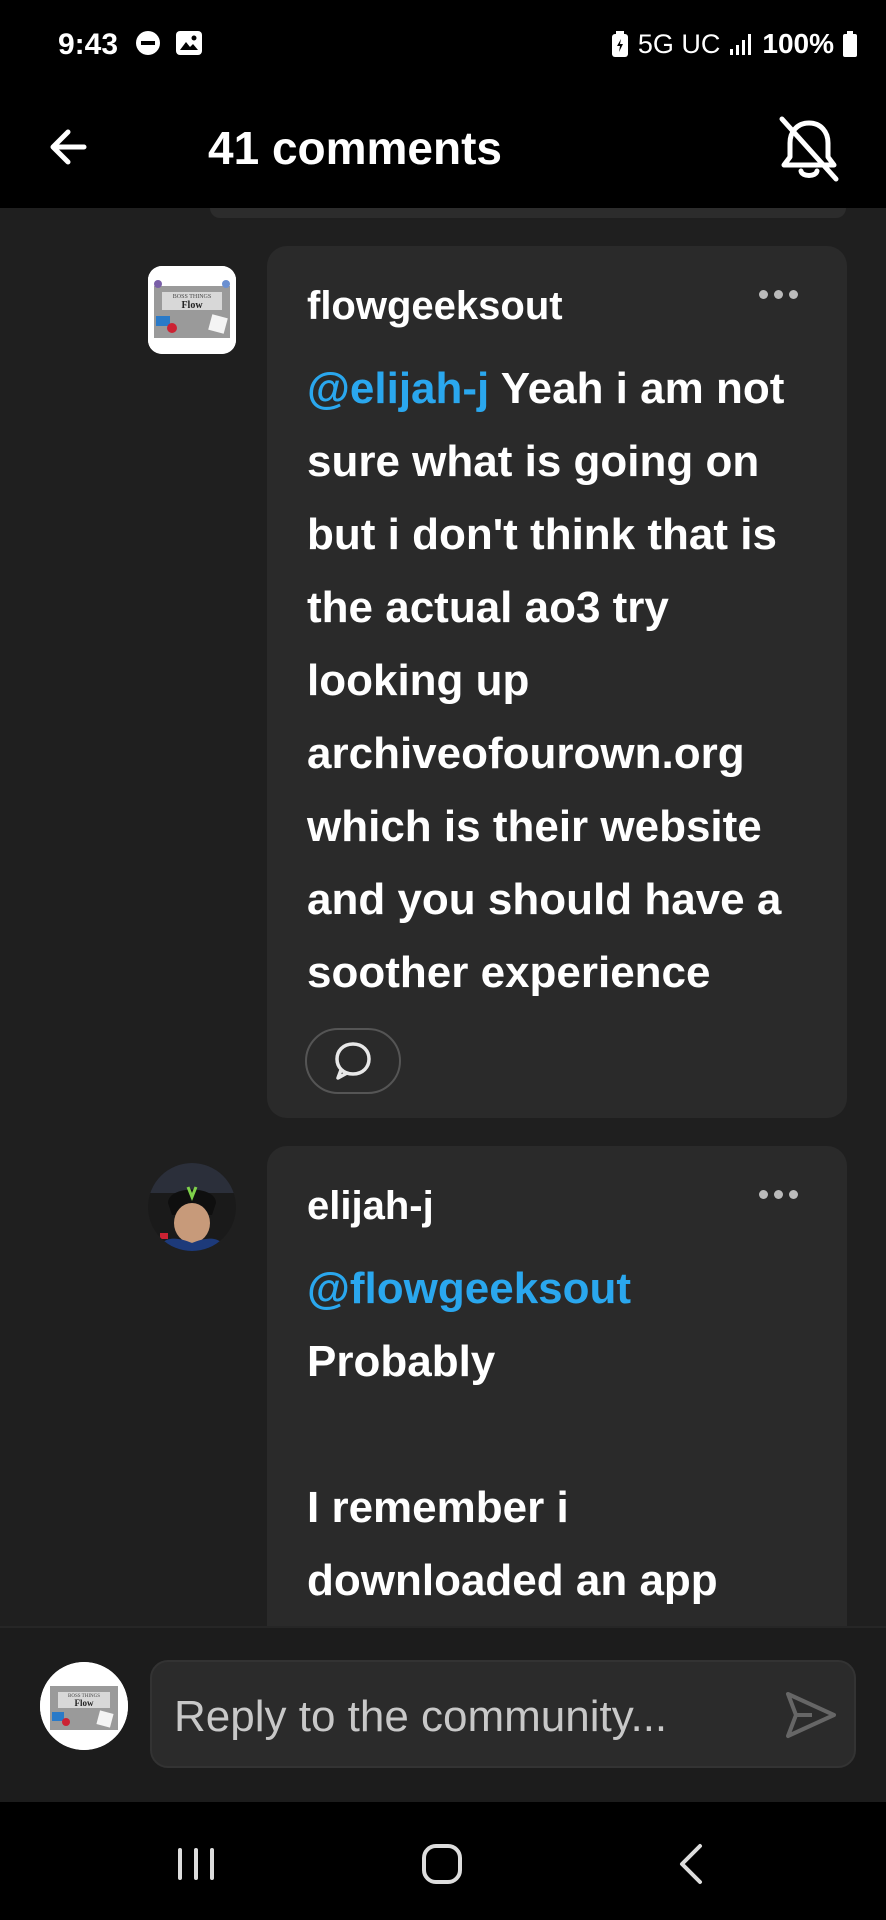 This screenshot has height=1920, width=886. Describe the element at coordinates (811, 1715) in the screenshot. I see `send-icon` at that location.